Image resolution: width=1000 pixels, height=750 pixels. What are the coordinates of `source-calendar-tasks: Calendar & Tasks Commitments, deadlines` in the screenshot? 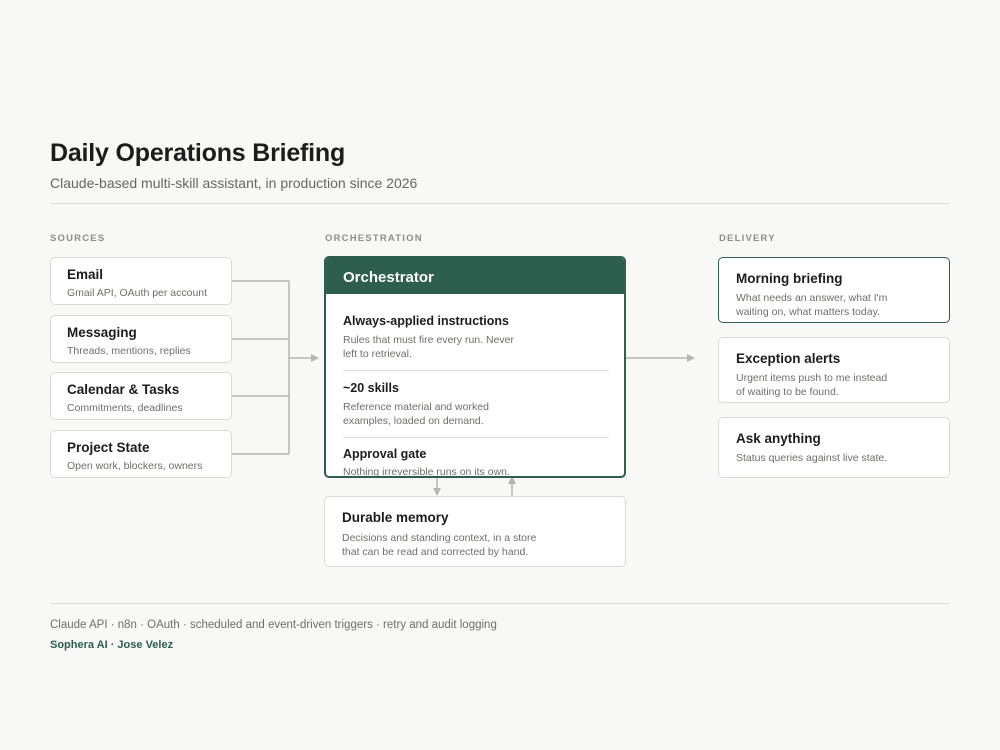 It's located at (141, 396).